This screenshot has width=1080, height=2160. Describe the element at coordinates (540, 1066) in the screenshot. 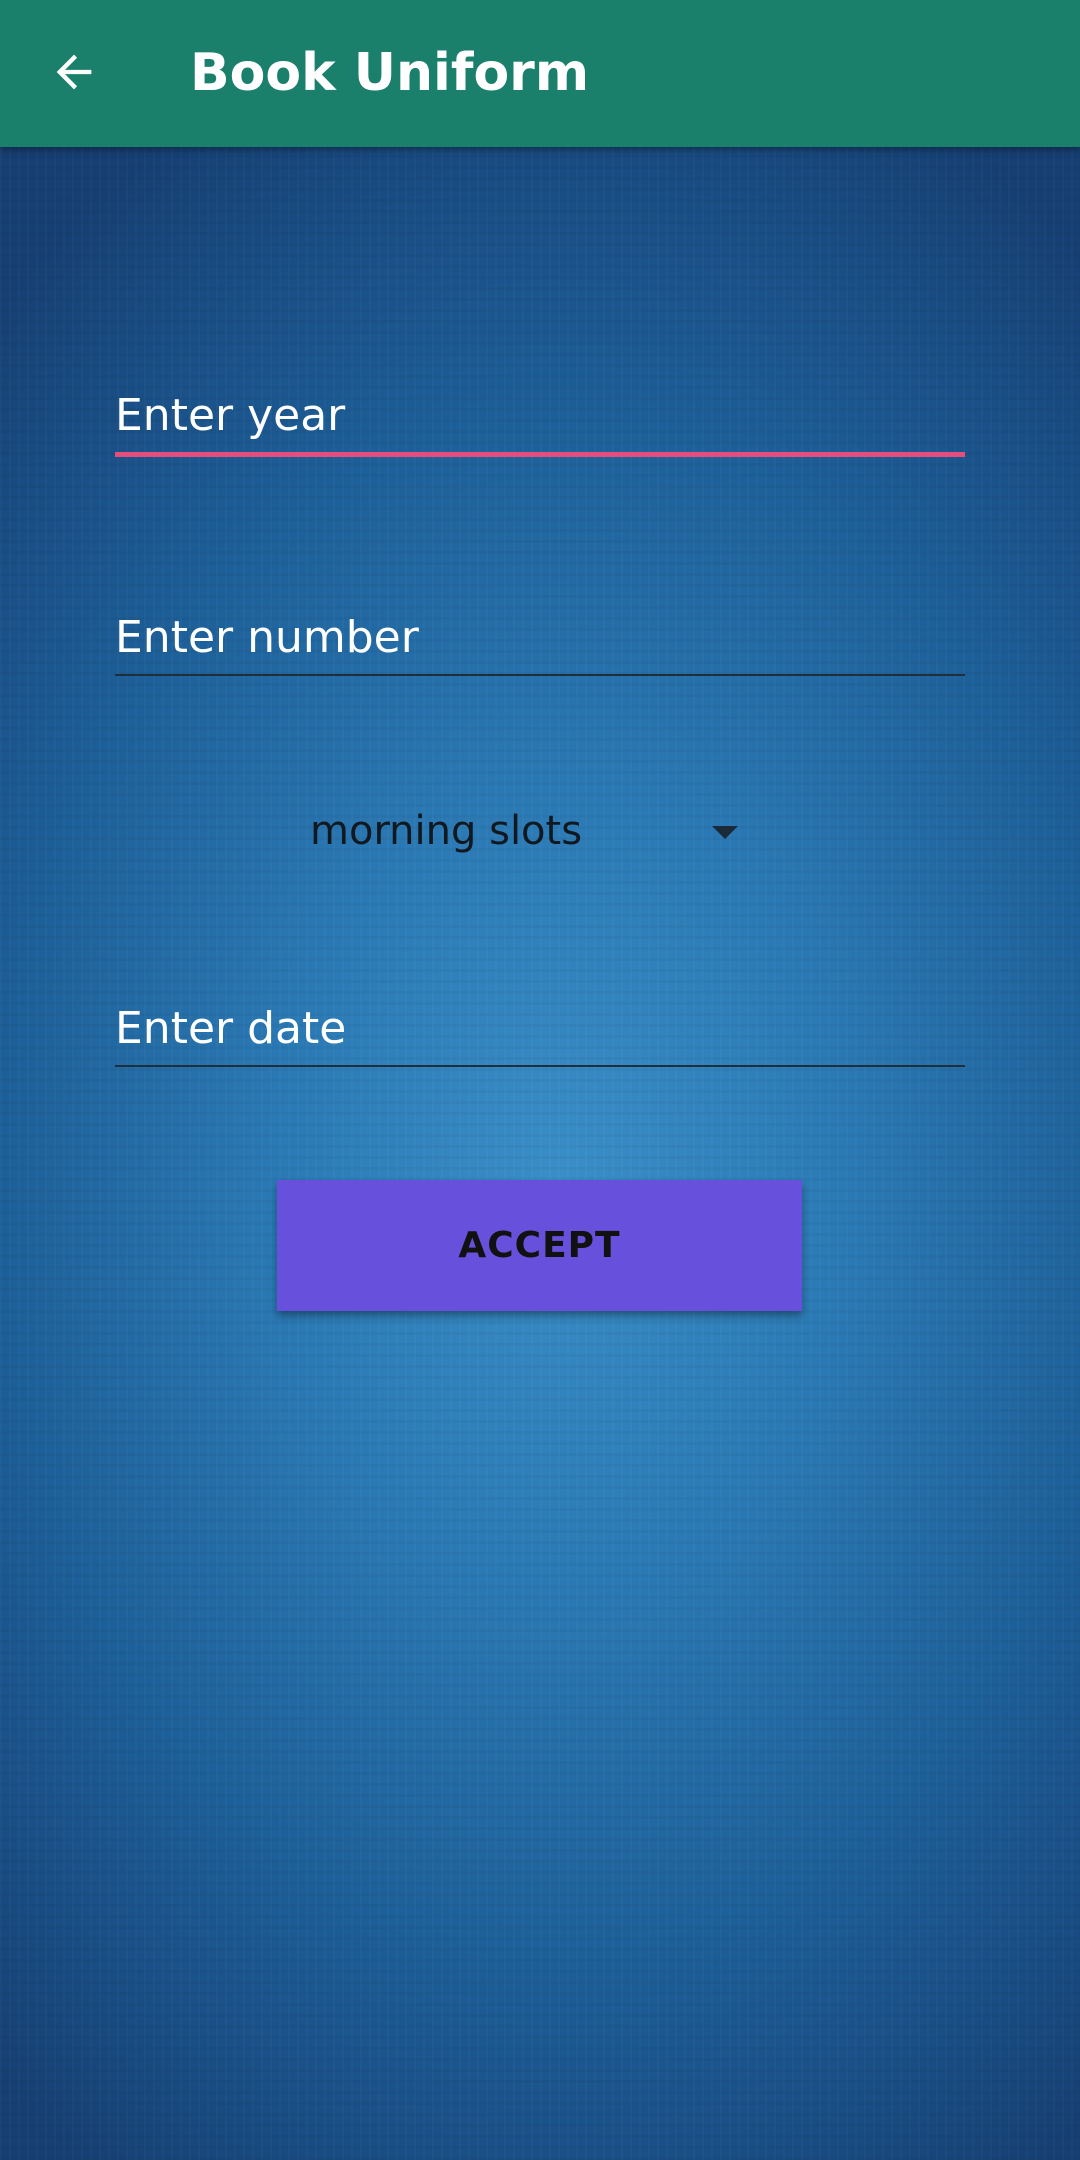

I see `date-field-underline` at that location.